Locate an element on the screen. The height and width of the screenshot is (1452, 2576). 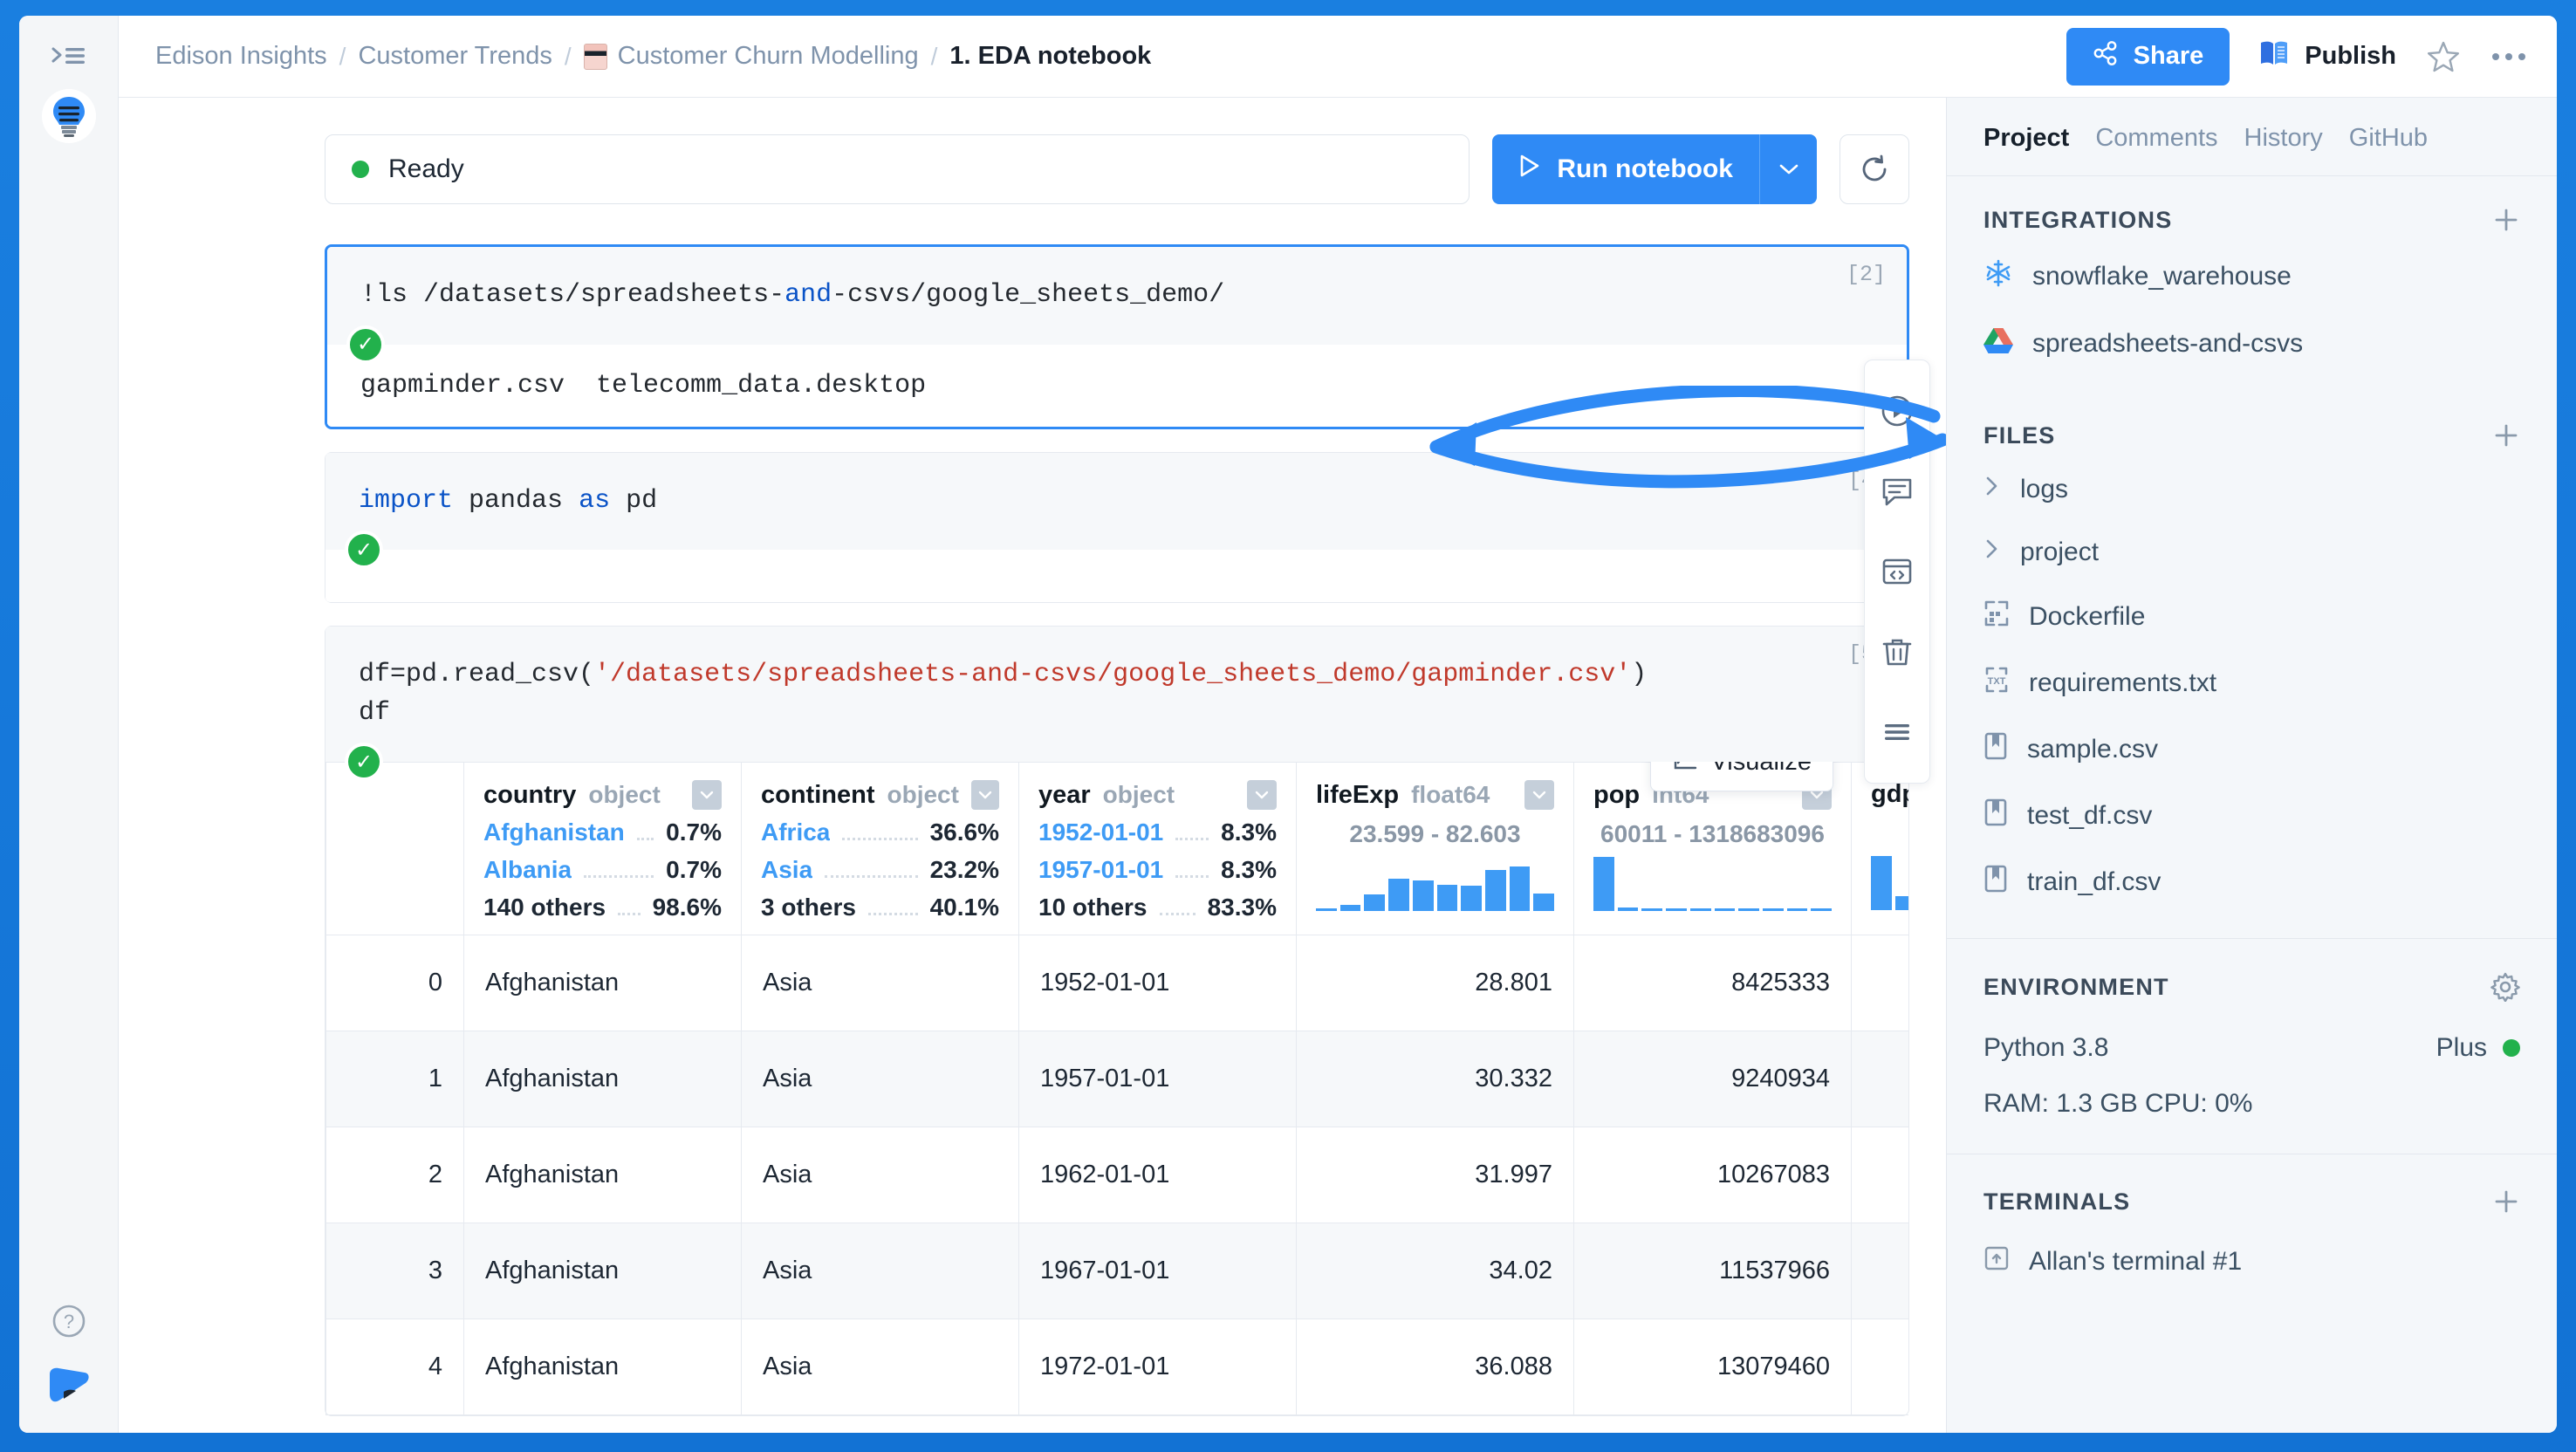
column-header-lifeexp: lifeExp float64 23.599 - 82.603 is located at coordinates (1435, 848).